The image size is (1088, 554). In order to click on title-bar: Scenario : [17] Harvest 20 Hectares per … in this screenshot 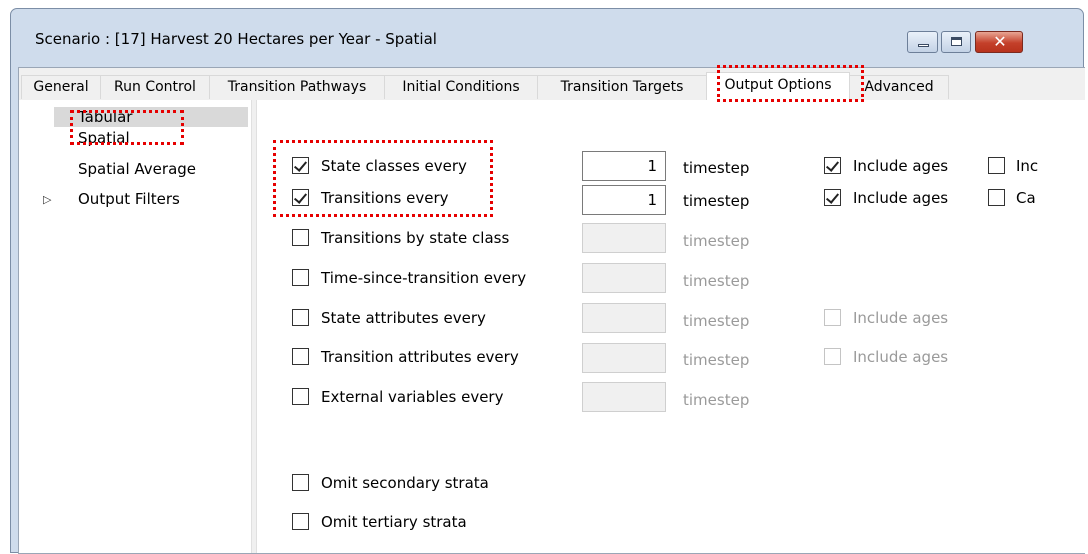, I will do `click(547, 39)`.